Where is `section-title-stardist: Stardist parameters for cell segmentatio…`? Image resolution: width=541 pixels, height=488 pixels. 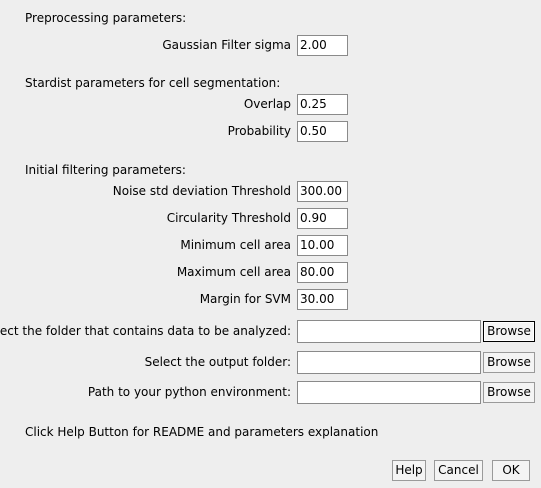 section-title-stardist: Stardist parameters for cell segmentatio… is located at coordinates (153, 83).